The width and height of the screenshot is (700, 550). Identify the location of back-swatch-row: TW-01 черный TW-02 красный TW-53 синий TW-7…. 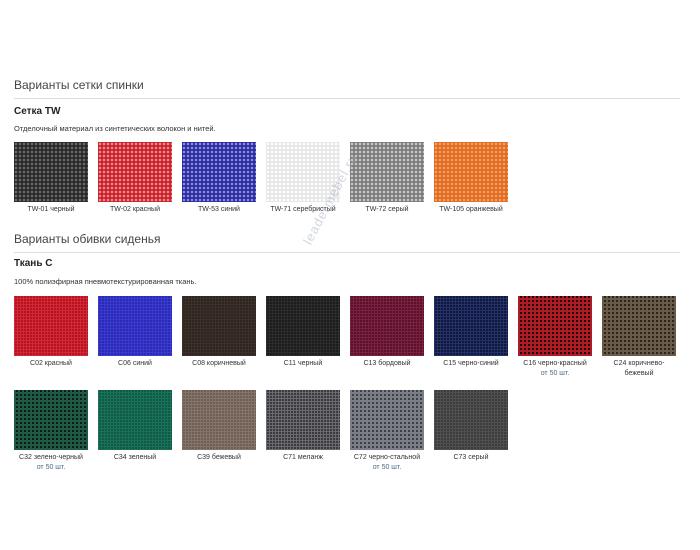
(266, 178).